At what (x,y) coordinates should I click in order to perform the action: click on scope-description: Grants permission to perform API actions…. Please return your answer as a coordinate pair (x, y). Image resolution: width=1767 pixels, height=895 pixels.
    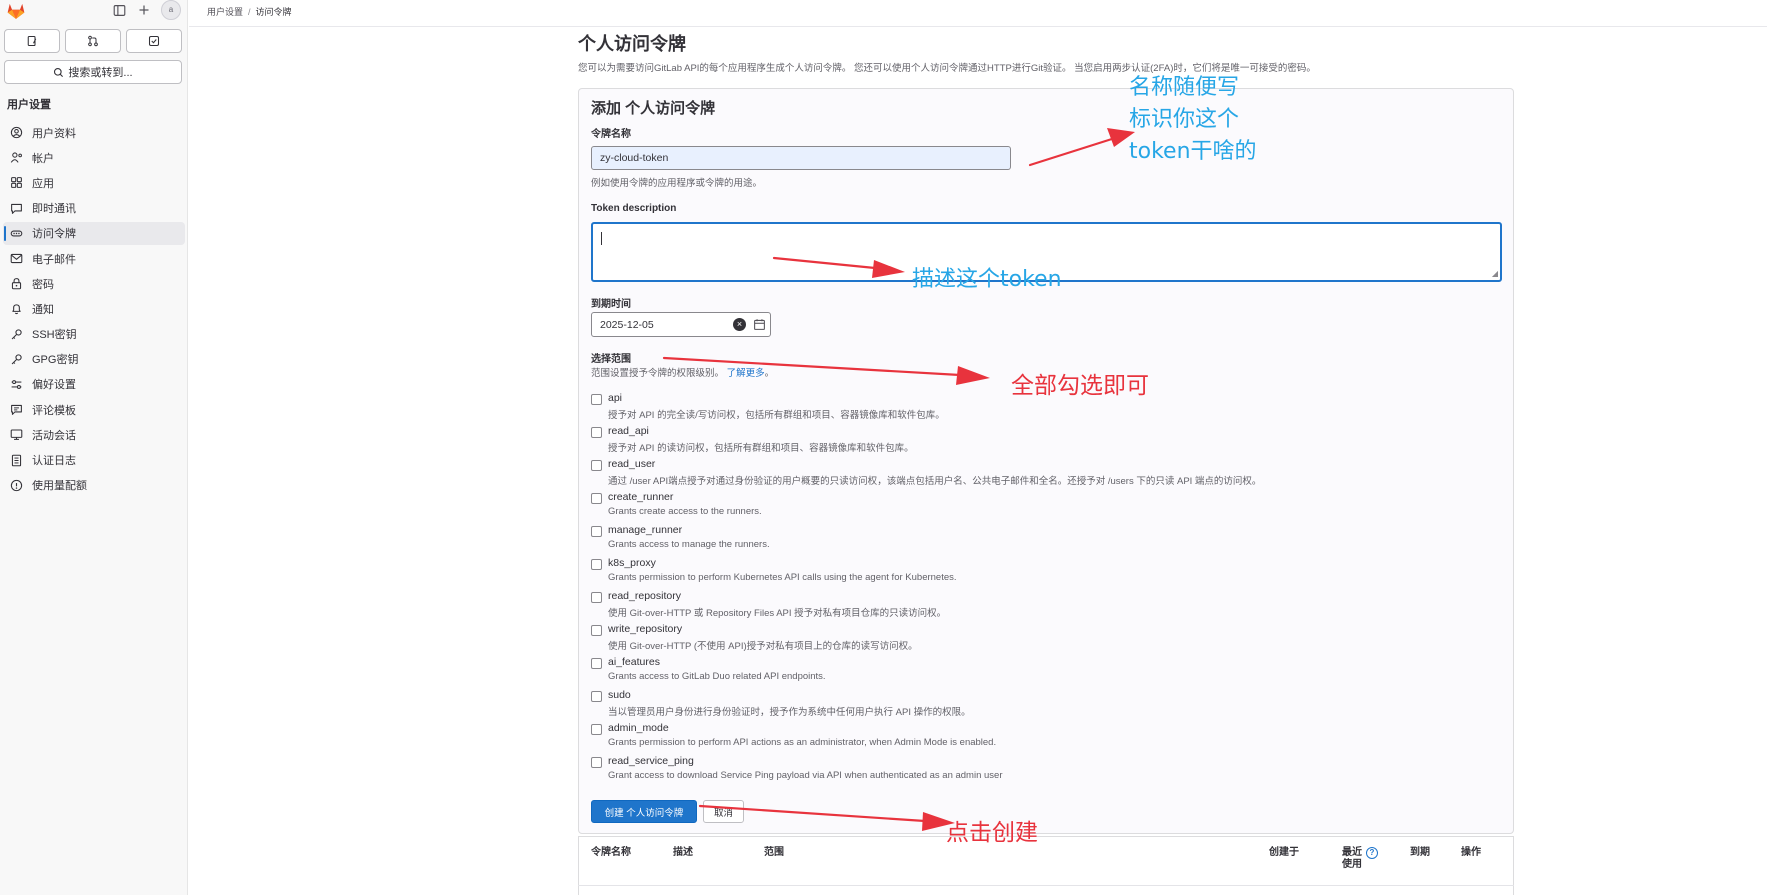
    Looking at the image, I should click on (802, 742).